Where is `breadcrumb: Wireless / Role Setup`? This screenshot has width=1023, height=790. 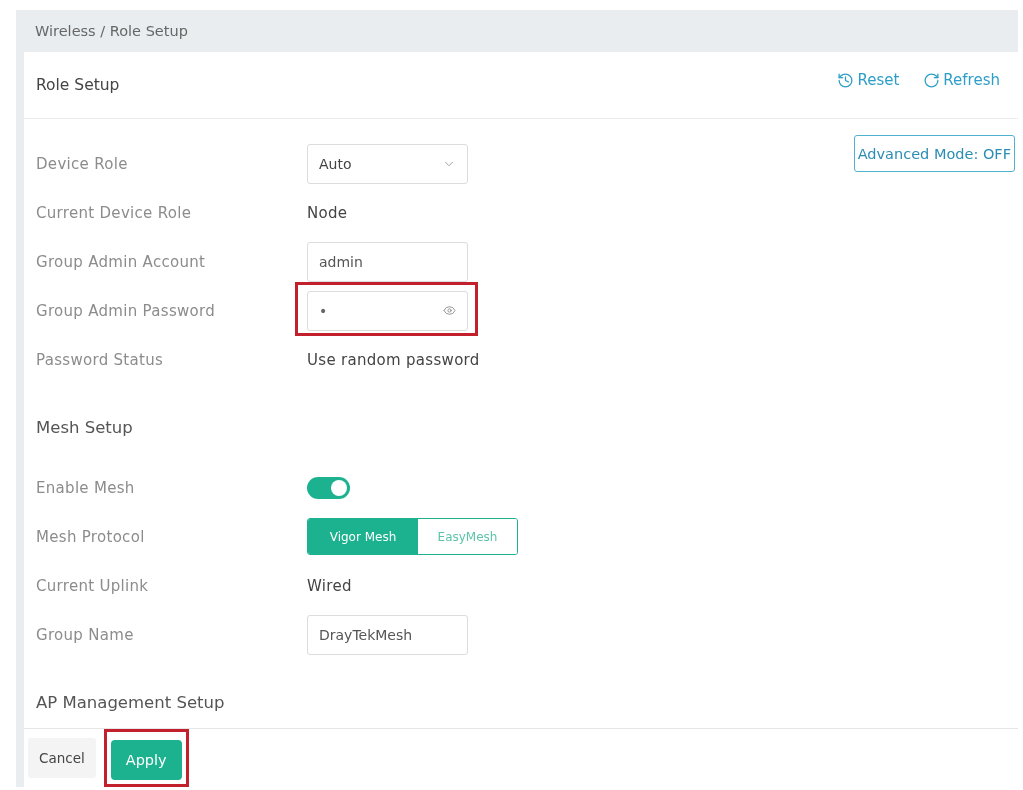 breadcrumb: Wireless / Role Setup is located at coordinates (111, 31).